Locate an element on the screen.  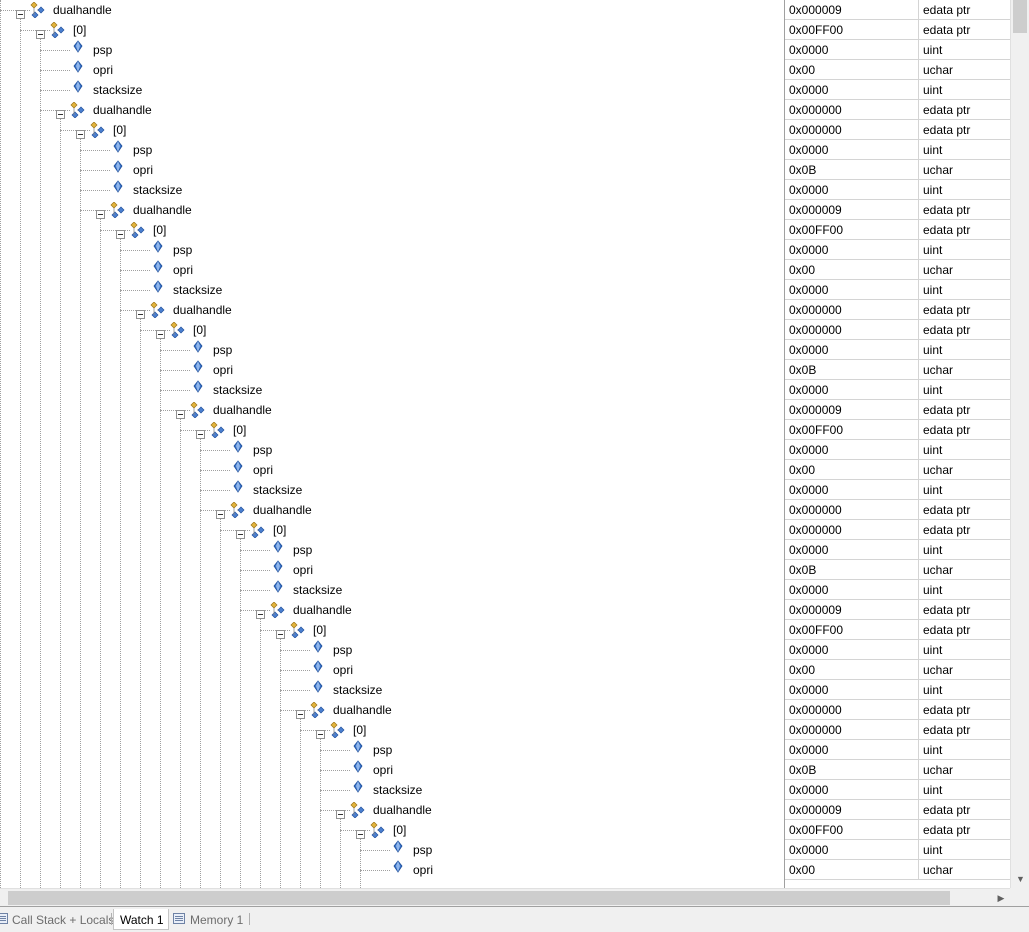
tab-memory-1: Memory 1 is located at coordinates (208, 919).